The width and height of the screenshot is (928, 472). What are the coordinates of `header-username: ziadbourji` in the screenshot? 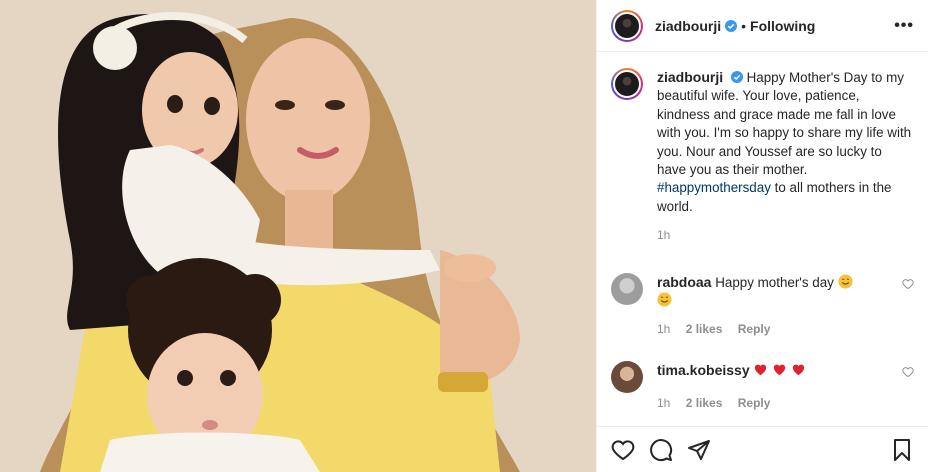 It's located at (688, 26).